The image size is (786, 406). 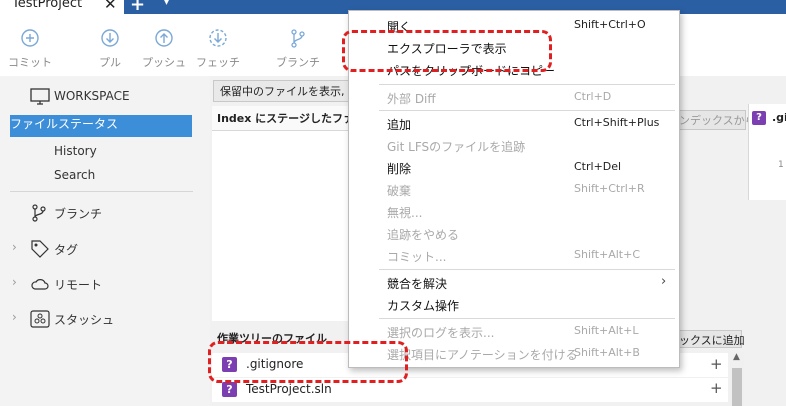 I want to click on branch-button: ブランチ, so click(x=298, y=49).